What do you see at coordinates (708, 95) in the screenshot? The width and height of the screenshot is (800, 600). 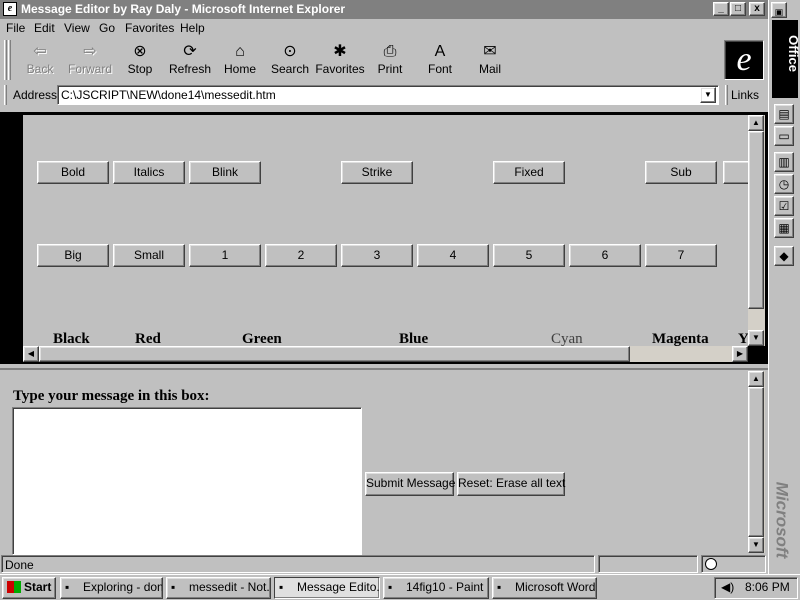 I see `address-dropdown-button: ▼` at bounding box center [708, 95].